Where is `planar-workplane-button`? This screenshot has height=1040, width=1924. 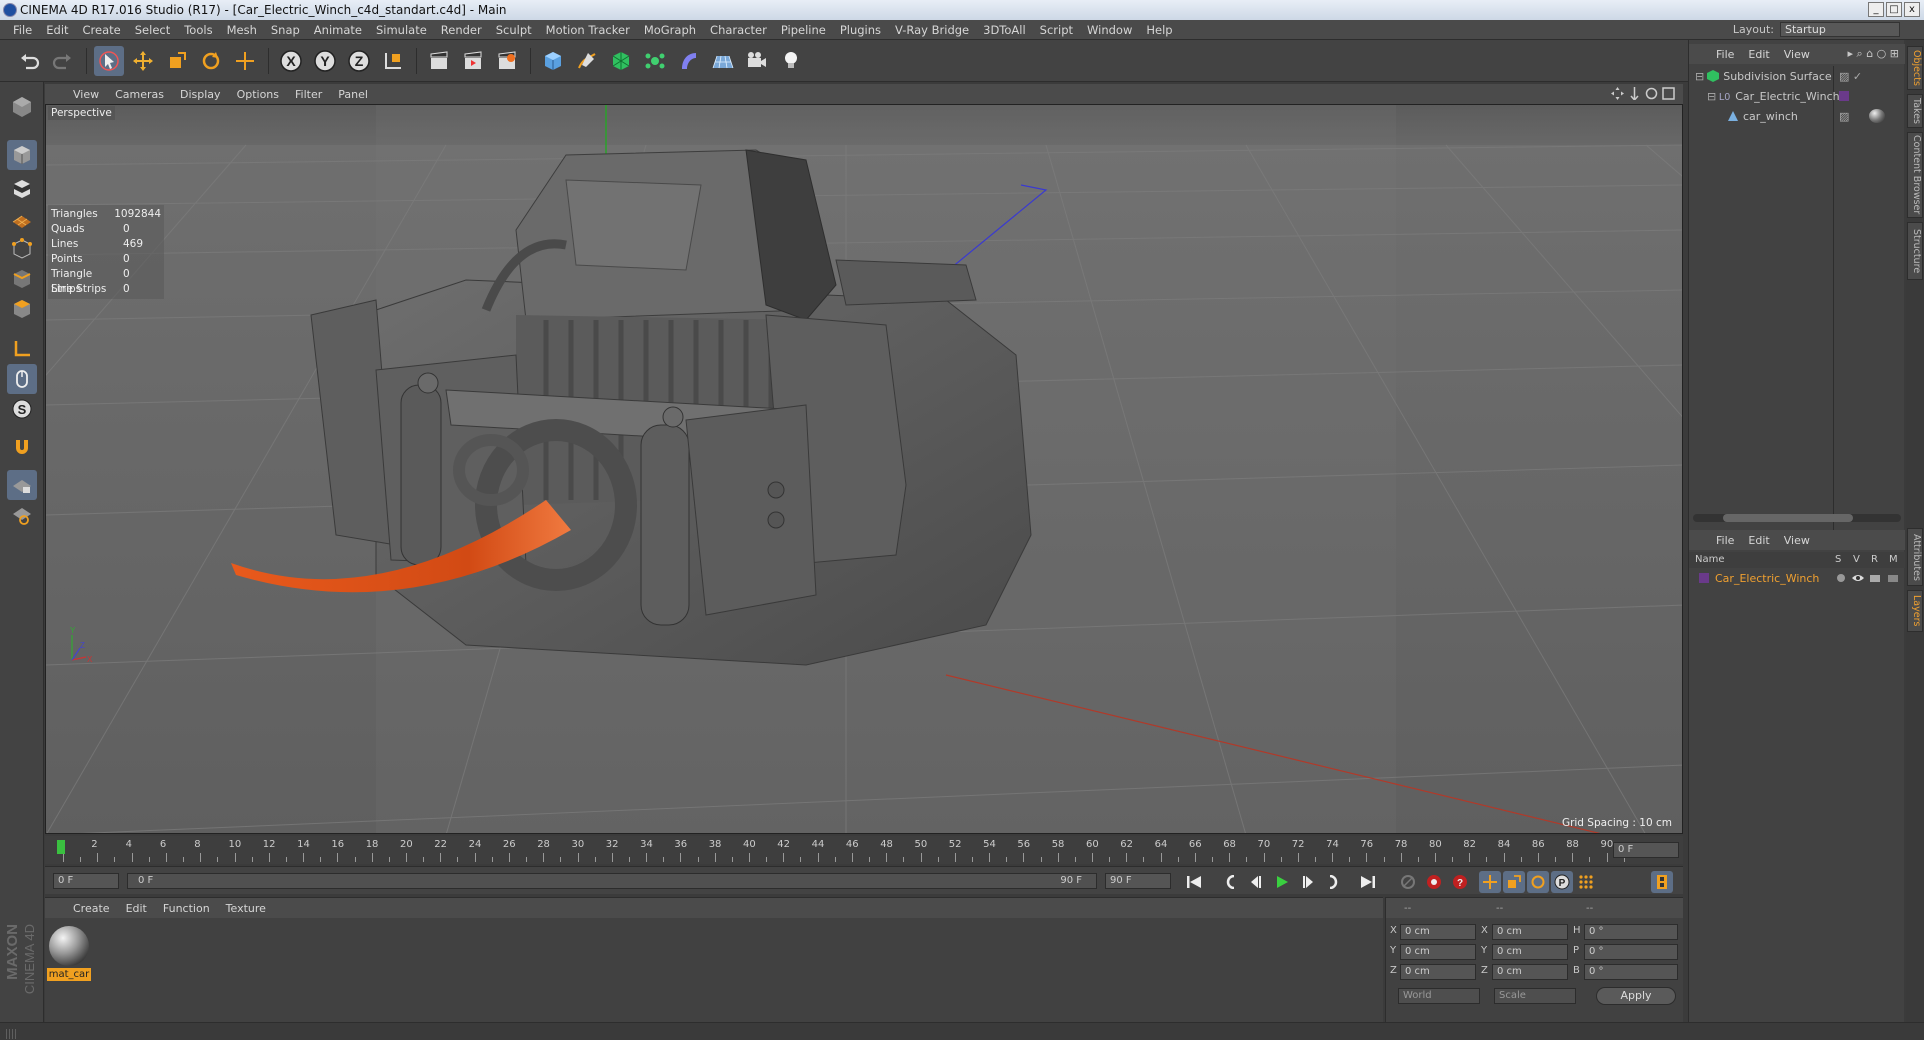 planar-workplane-button is located at coordinates (22, 515).